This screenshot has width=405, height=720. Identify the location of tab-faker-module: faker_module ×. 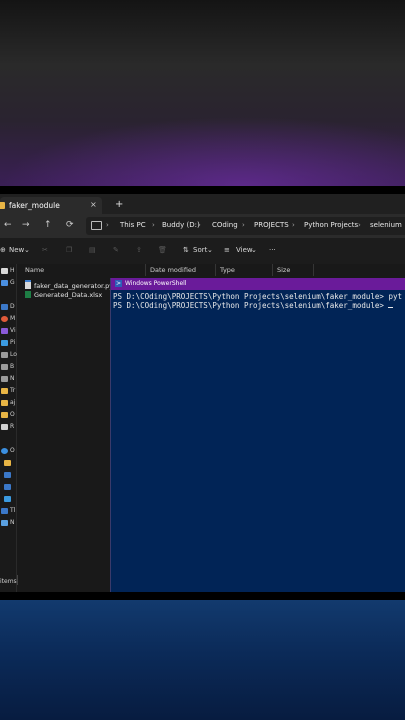
(51, 205).